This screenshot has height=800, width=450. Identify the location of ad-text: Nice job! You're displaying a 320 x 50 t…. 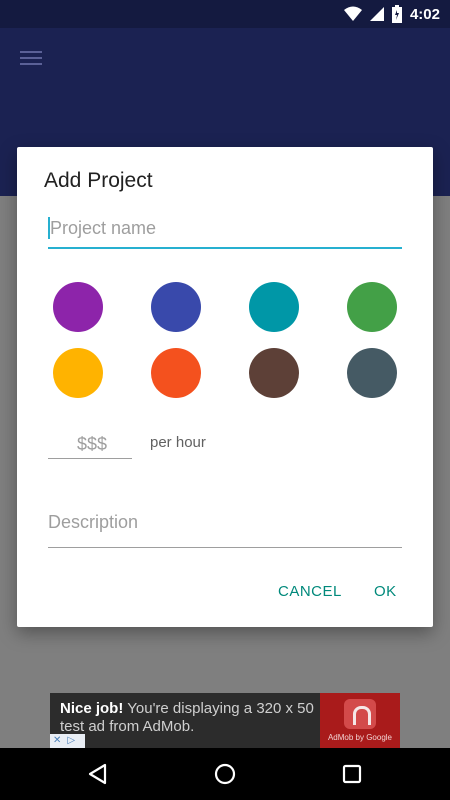
(187, 718).